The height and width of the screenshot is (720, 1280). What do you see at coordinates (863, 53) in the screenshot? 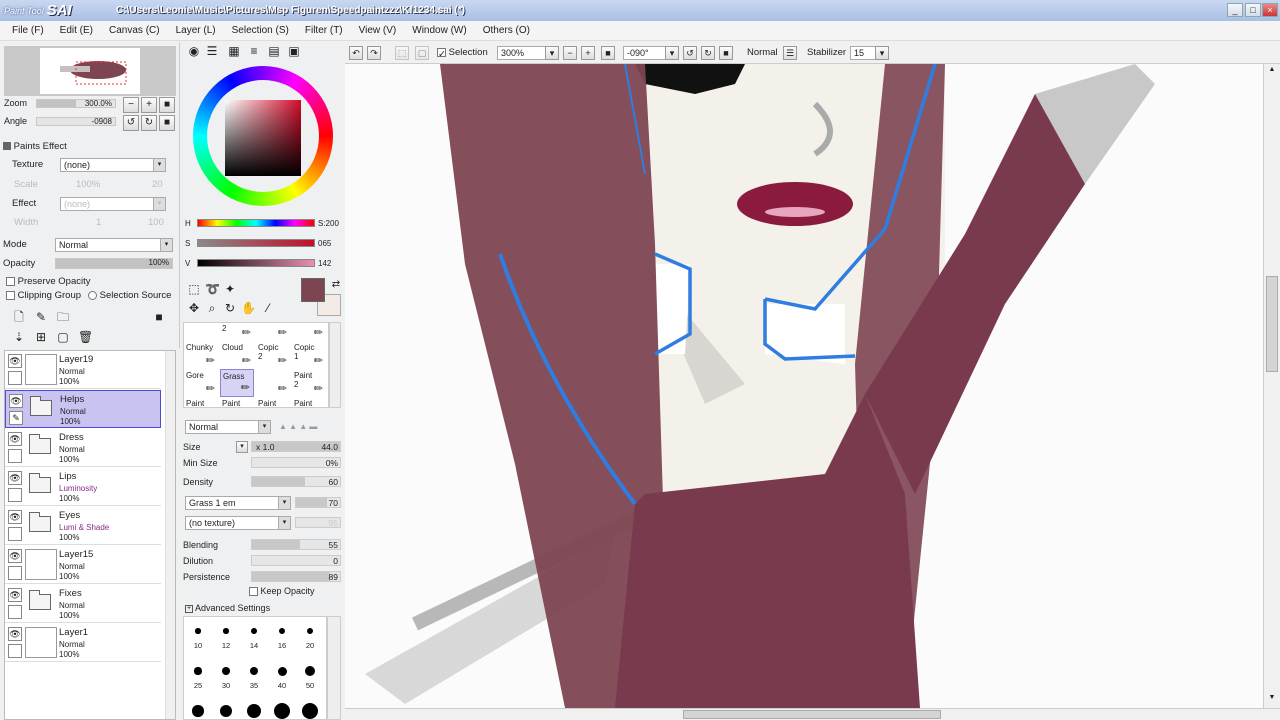
I see `stabilizer-field: 15` at bounding box center [863, 53].